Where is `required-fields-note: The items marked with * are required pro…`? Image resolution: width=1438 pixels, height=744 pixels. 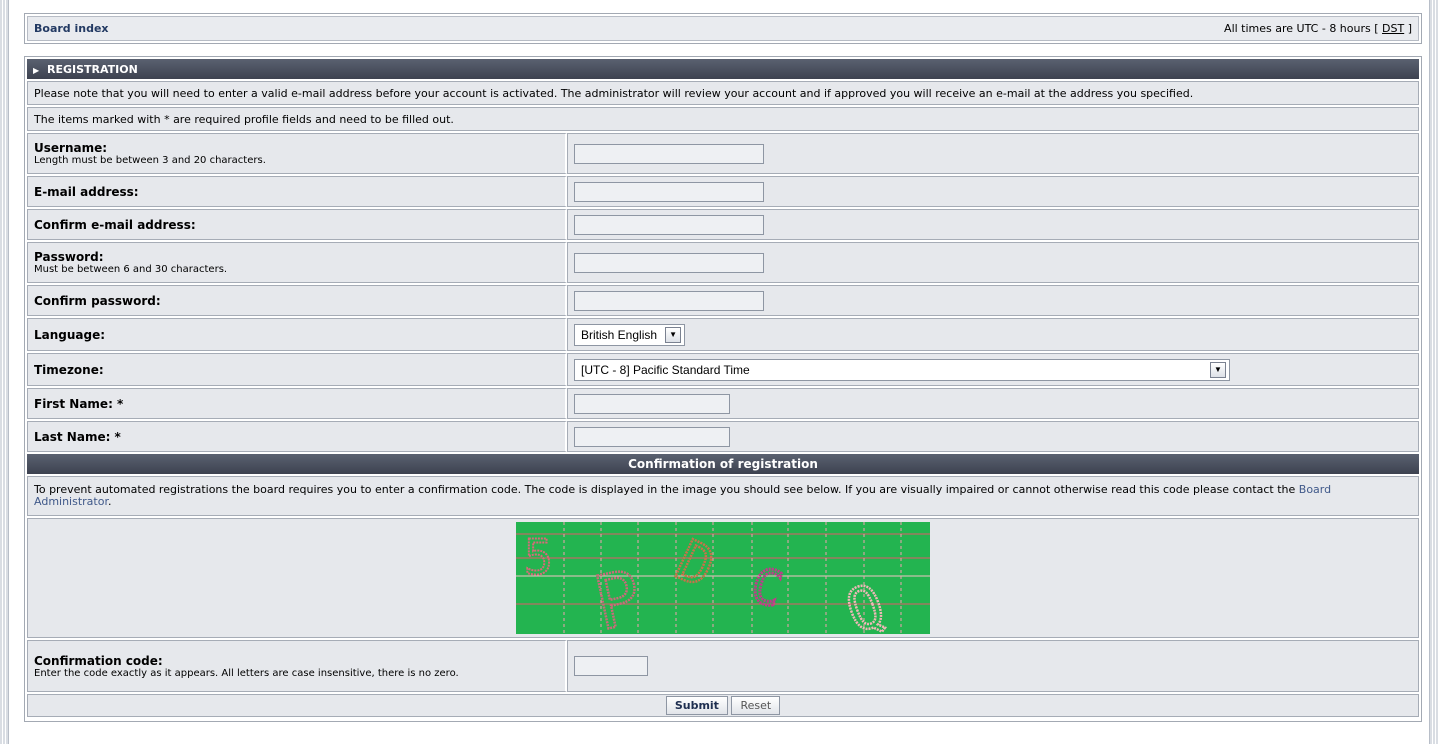
required-fields-note: The items marked with * are required pro… is located at coordinates (723, 119).